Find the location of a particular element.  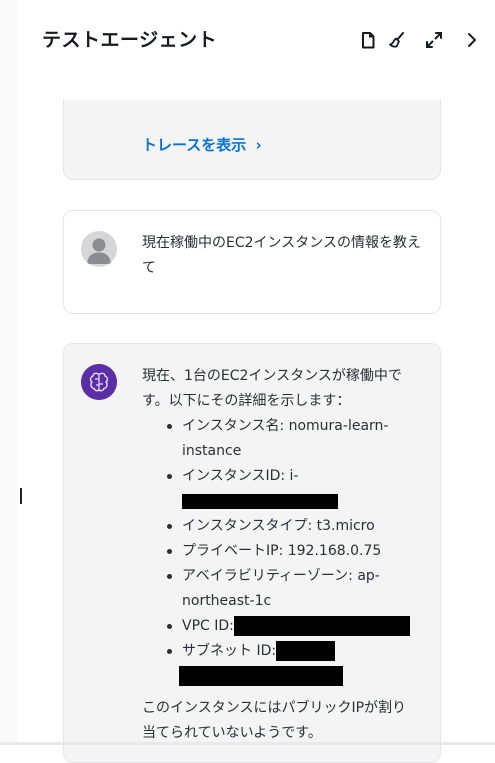

trace-card: トレースを表示 › is located at coordinates (252, 140).